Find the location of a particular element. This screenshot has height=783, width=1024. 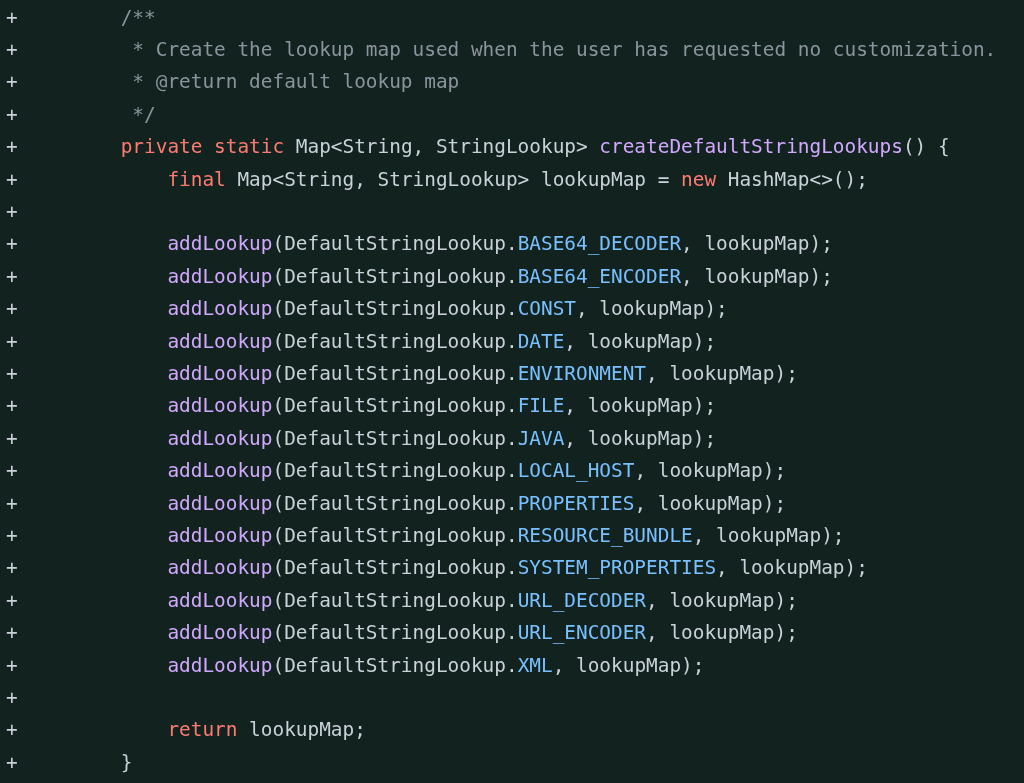

code-line: addLookup(DefaultStringLookup.URL_DECODER, lookupMap); is located at coordinates (482, 600).